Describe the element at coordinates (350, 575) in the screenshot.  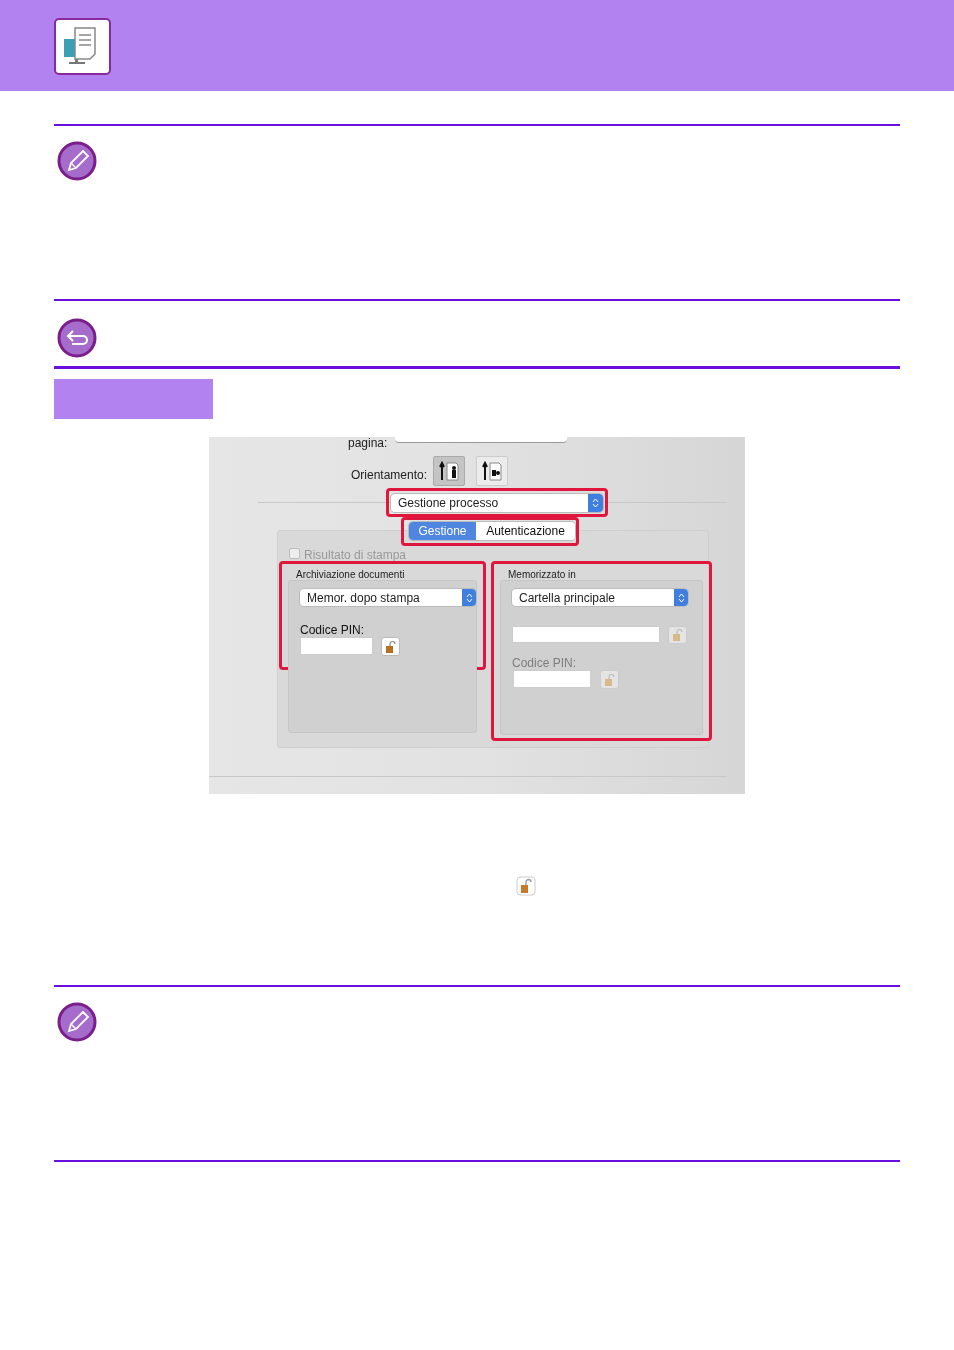
I see `group-title: Archiviazione documenti` at that location.